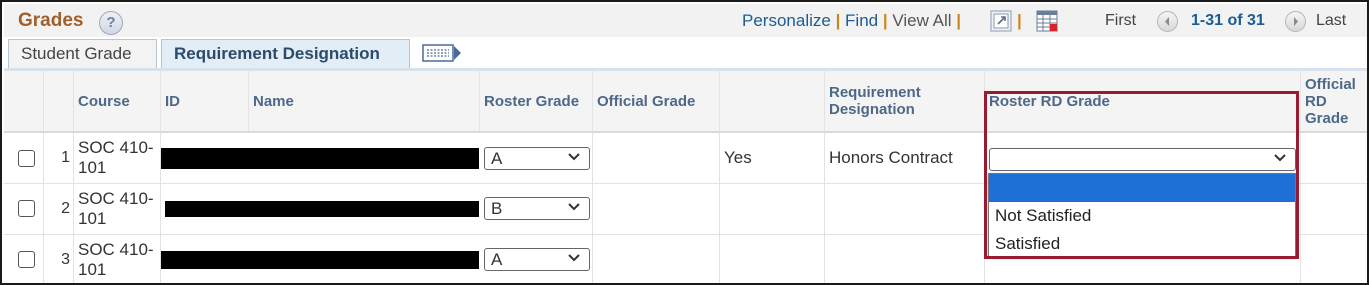 This screenshot has height=285, width=1369. Describe the element at coordinates (685, 53) in the screenshot. I see `tab-bar: Student Grade Requirement Designation` at that location.